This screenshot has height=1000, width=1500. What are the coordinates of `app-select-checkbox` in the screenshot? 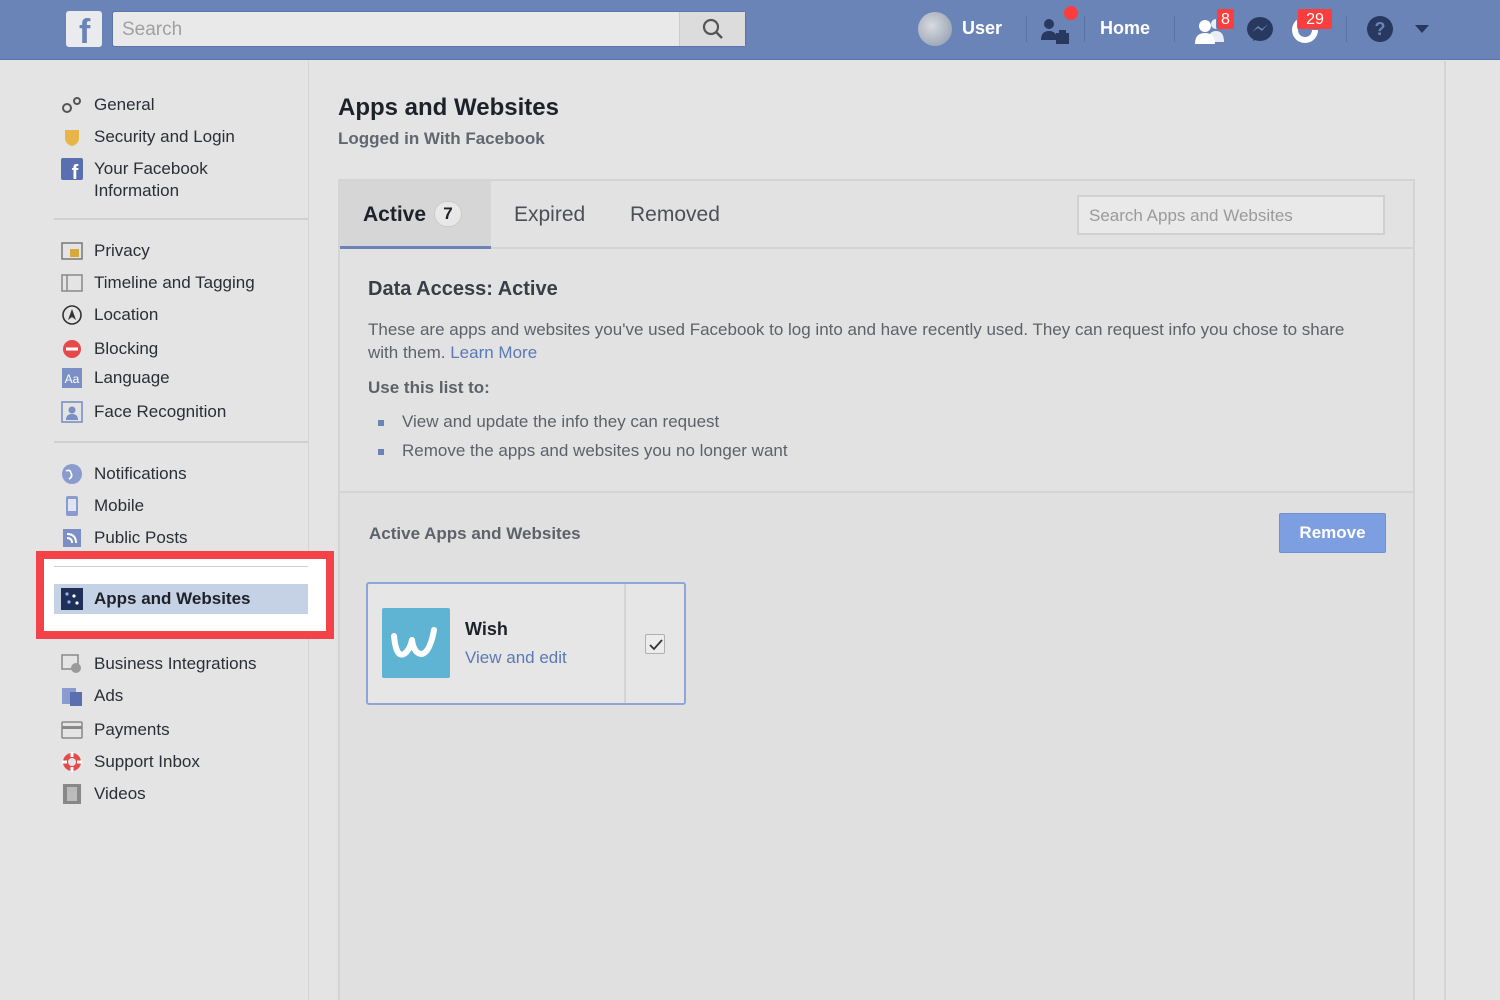 It's located at (655, 644).